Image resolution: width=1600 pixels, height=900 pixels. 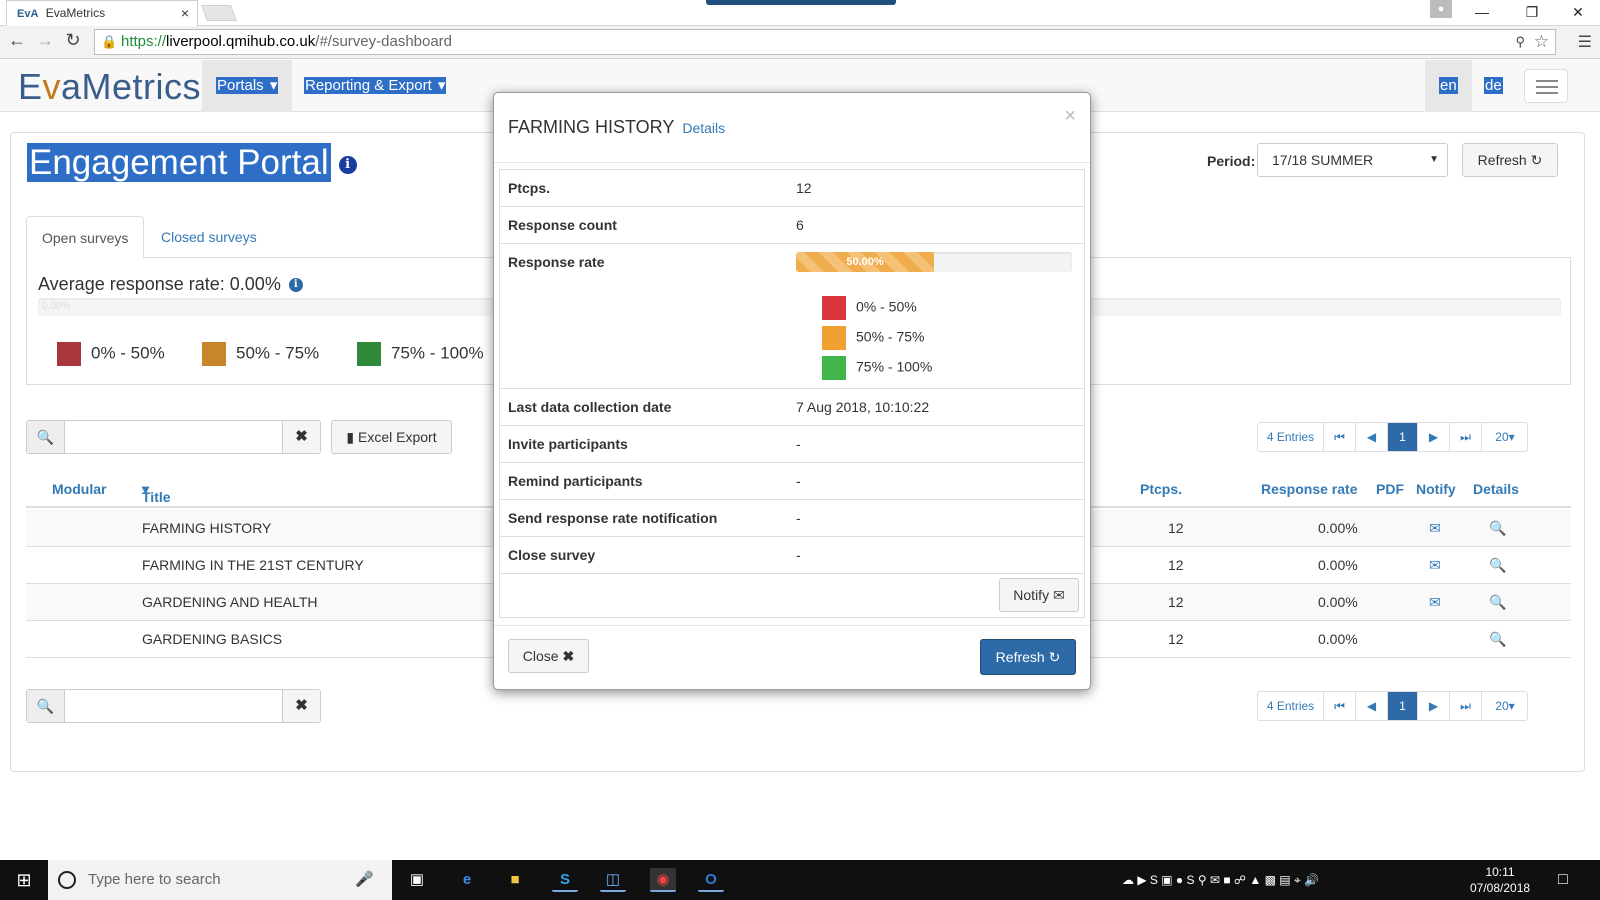 I want to click on entries-count: 4 Entries, so click(x=1291, y=706).